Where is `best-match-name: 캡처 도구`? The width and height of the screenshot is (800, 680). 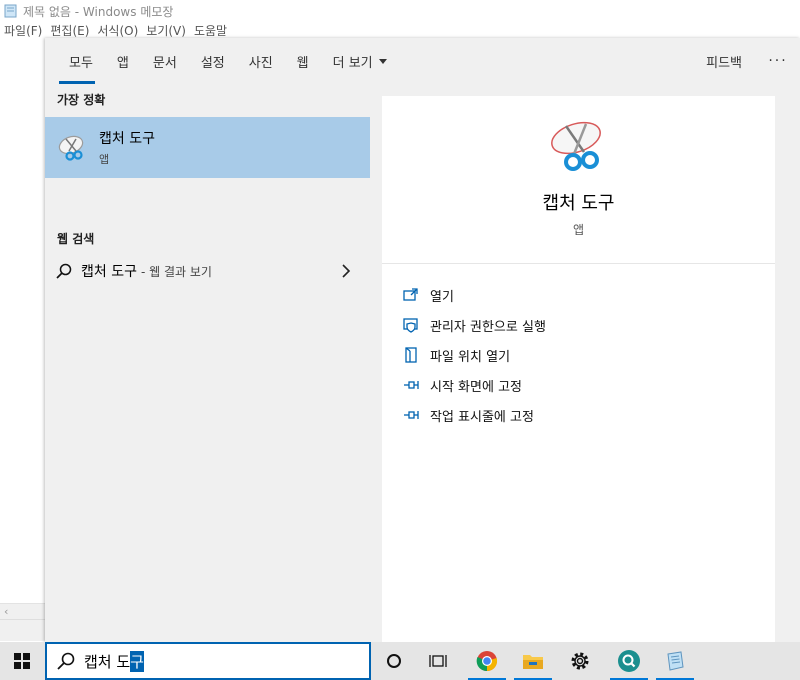 best-match-name: 캡처 도구 is located at coordinates (127, 139).